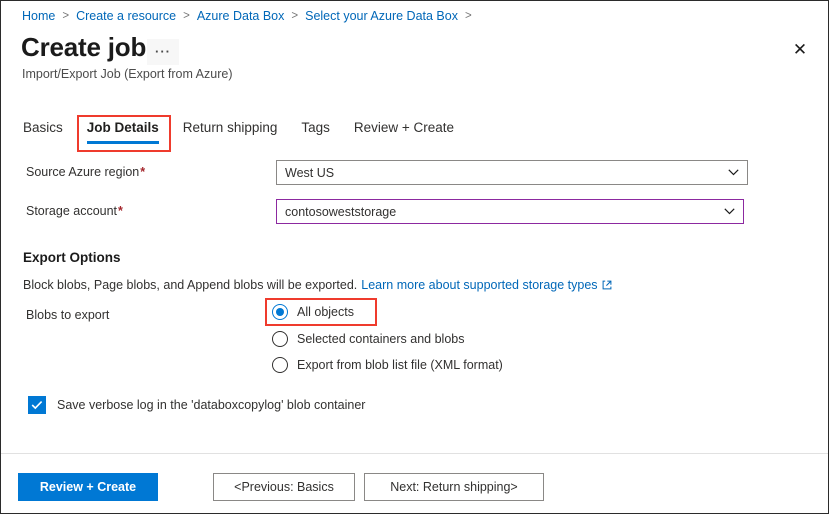 The width and height of the screenshot is (829, 514). What do you see at coordinates (800, 50) in the screenshot?
I see `close-icon: ✕` at bounding box center [800, 50].